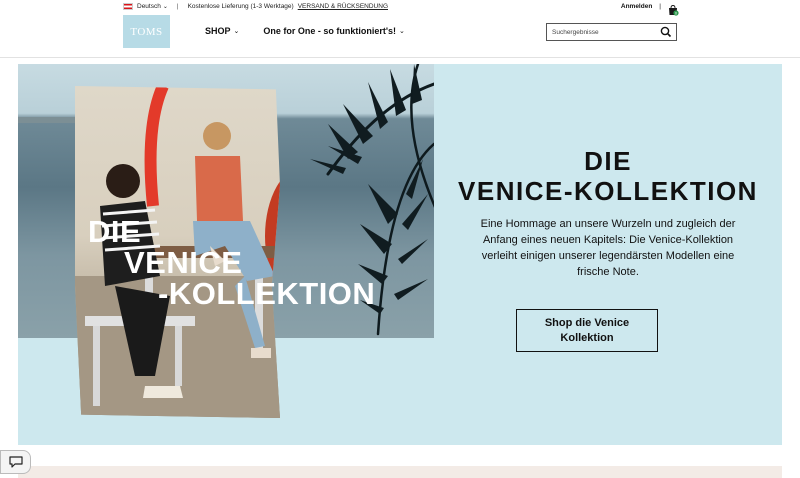 This screenshot has height=478, width=800. Describe the element at coordinates (330, 31) in the screenshot. I see `nav-label: One for One - so funktioniert's!` at that location.